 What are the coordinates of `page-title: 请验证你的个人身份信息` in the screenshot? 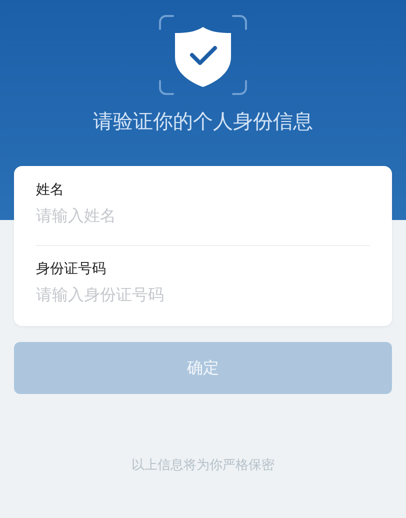 It's located at (203, 121).